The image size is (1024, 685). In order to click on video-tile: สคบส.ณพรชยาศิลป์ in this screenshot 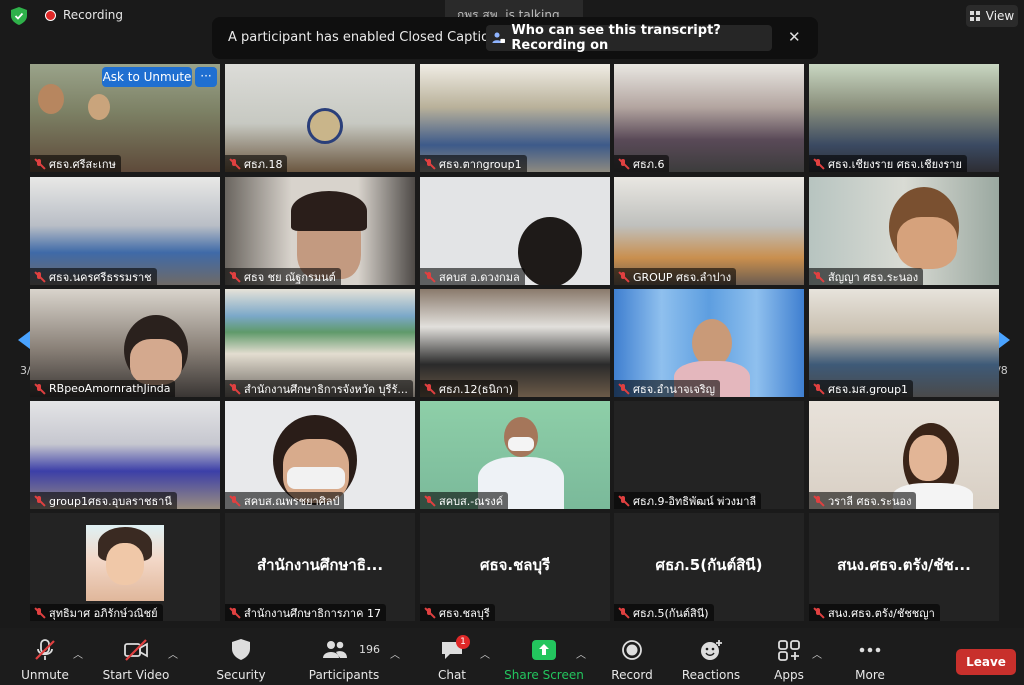, I will do `click(320, 455)`.